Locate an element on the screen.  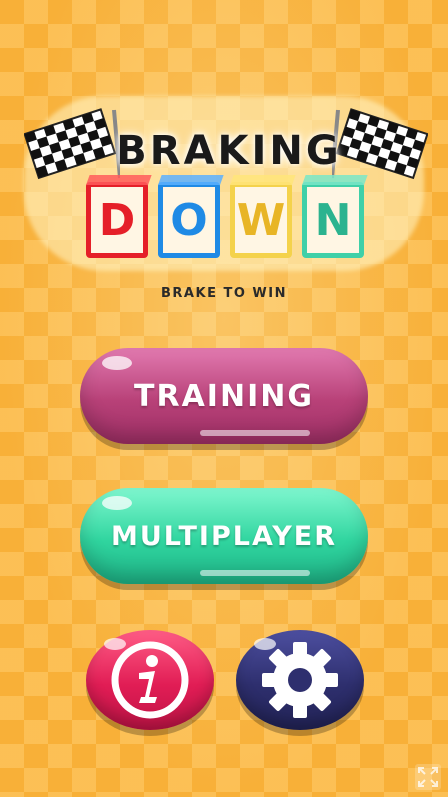
logo-title-braking: BRAKING is located at coordinates (229, 151).